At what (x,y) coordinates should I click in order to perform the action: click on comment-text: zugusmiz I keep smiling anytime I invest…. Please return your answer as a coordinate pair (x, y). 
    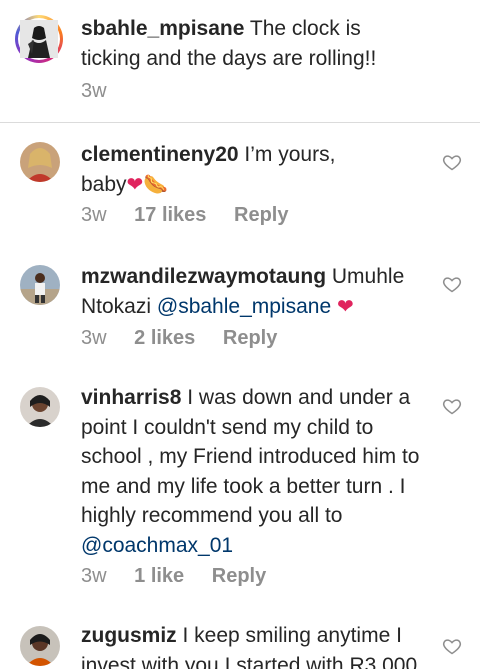
    Looking at the image, I should click on (251, 645).